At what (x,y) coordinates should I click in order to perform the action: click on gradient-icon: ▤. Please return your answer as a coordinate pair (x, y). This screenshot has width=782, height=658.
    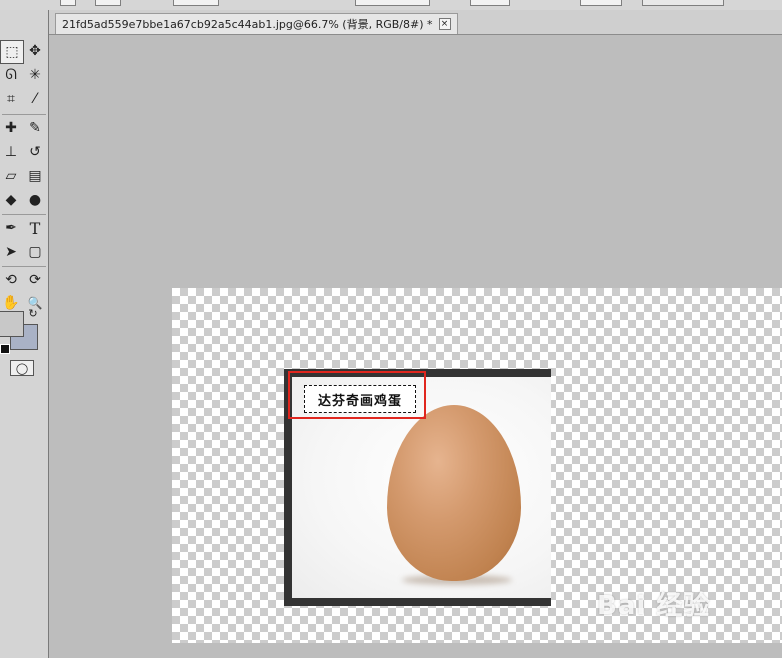
    Looking at the image, I should click on (35, 176).